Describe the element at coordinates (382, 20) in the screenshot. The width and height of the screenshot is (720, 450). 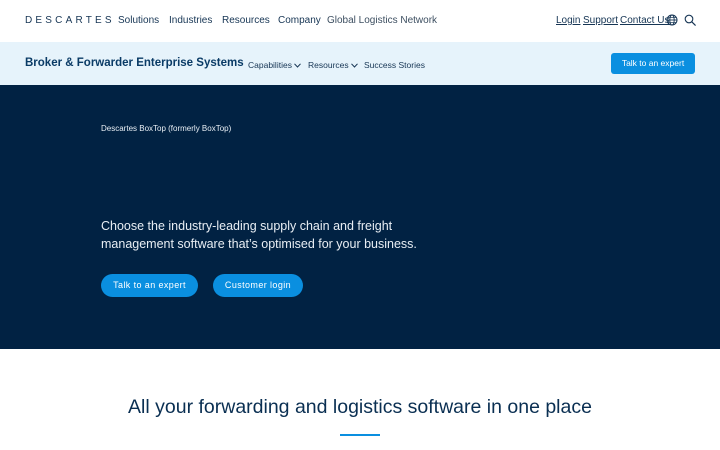
I see `nav-global-logistics-network: Global Logistics Network` at that location.